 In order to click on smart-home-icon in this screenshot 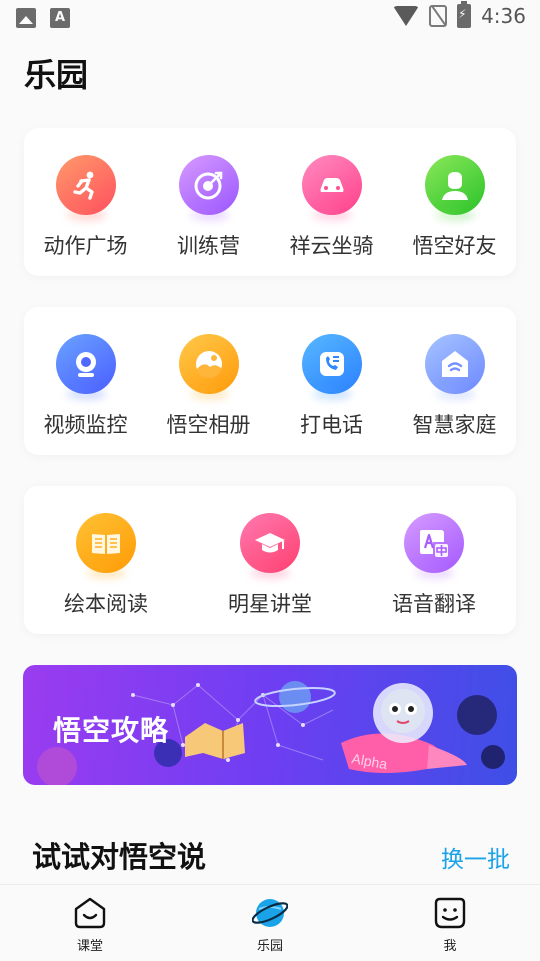, I will do `click(454, 364)`.